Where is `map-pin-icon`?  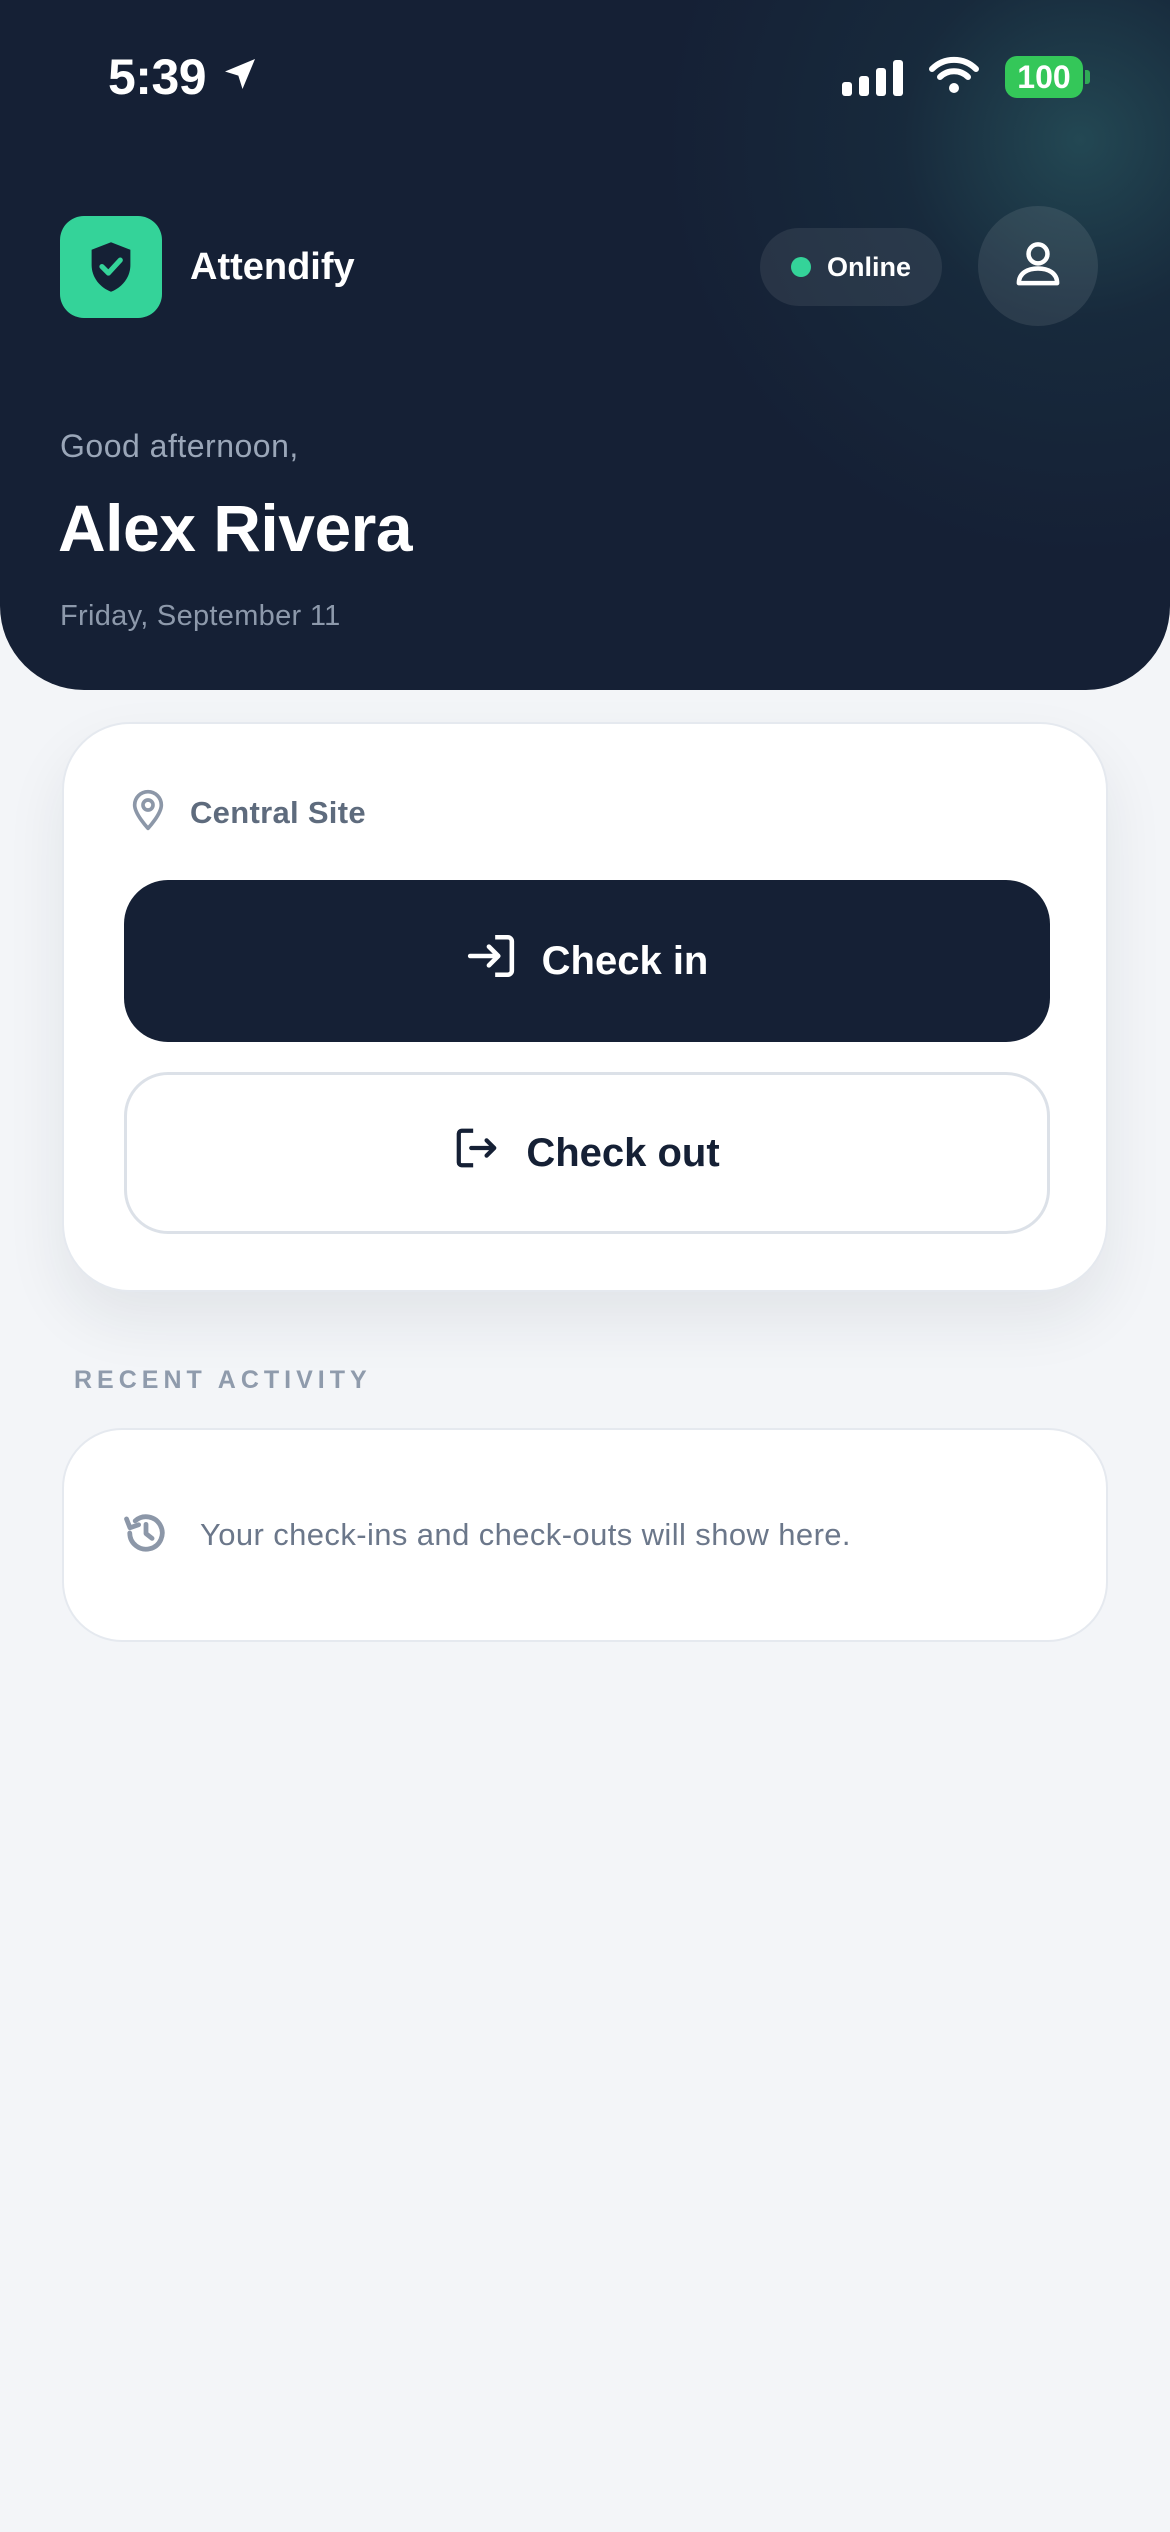 map-pin-icon is located at coordinates (148, 812).